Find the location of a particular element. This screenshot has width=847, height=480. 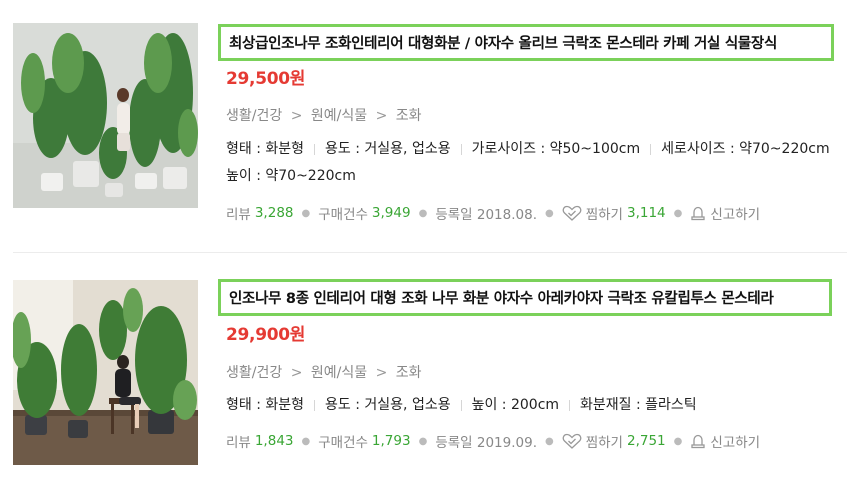

review-count: 1,843 is located at coordinates (274, 441).